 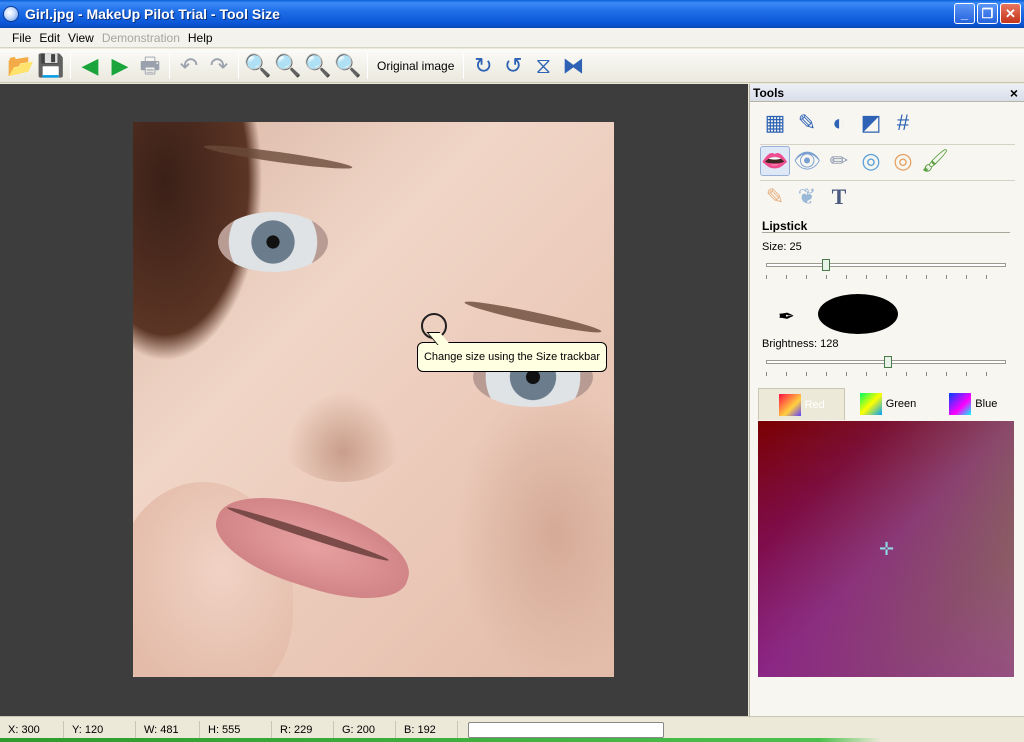 I want to click on restore-icon: ❐, so click(x=987, y=13).